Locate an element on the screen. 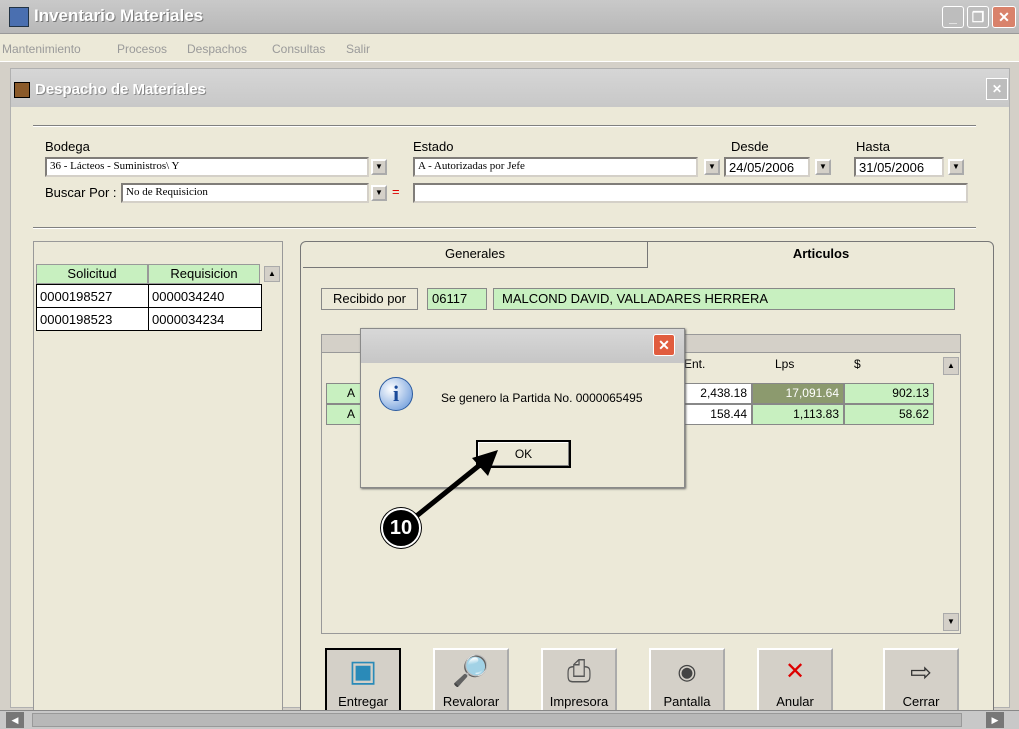  menu-procesos: Procesos is located at coordinates (142, 49).